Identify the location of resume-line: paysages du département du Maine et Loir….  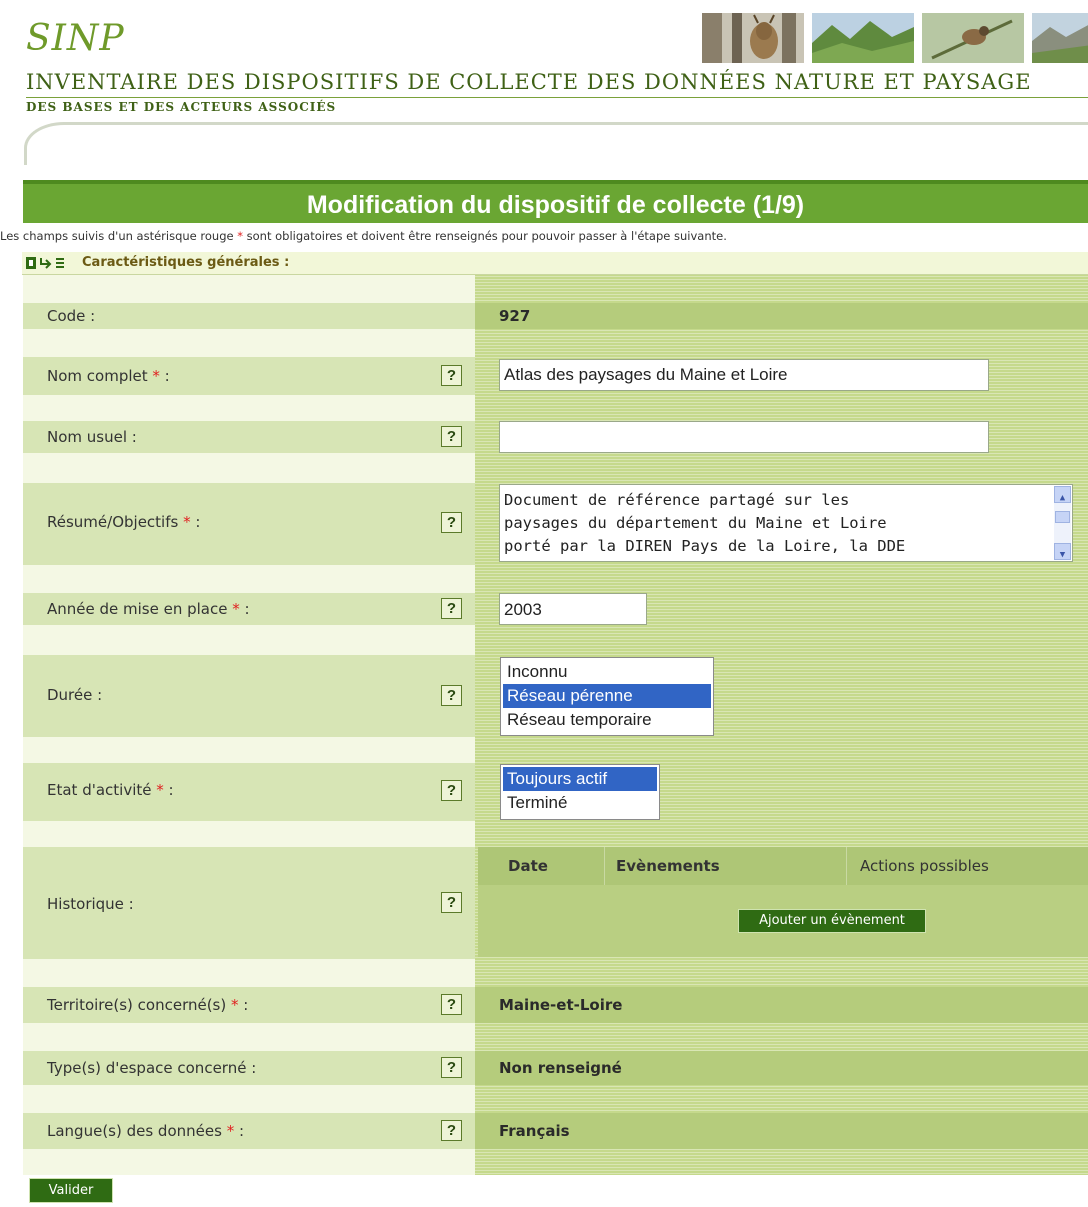
(695, 523).